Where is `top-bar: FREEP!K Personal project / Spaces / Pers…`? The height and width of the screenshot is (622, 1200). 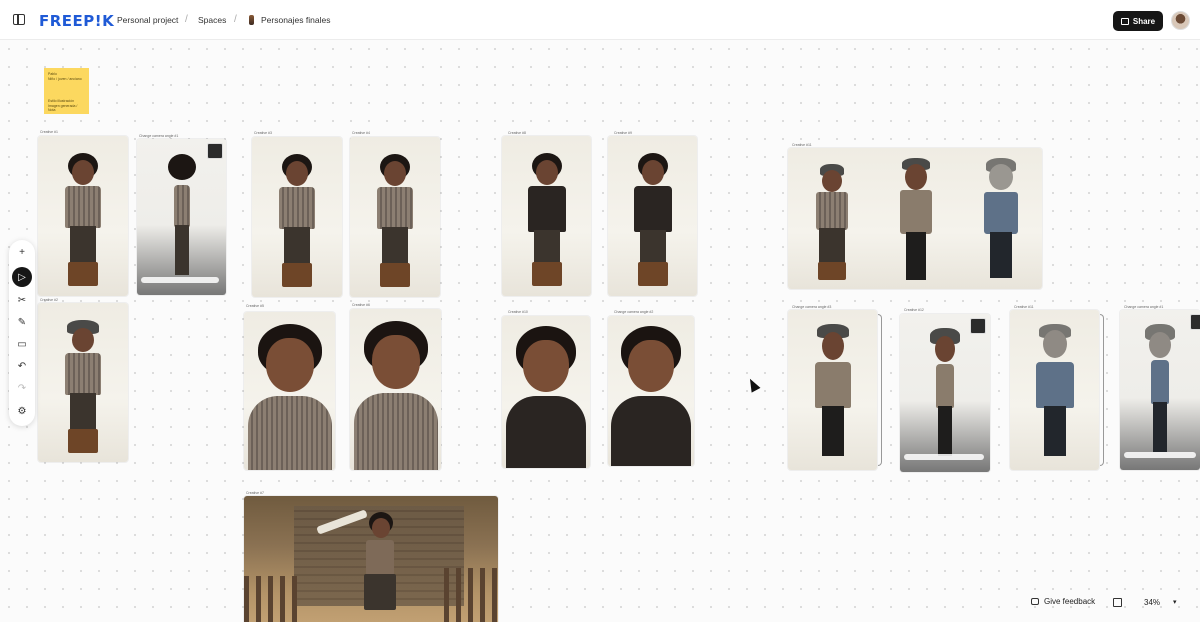
top-bar: FREEP!K Personal project / Spaces / Pers… is located at coordinates (600, 20).